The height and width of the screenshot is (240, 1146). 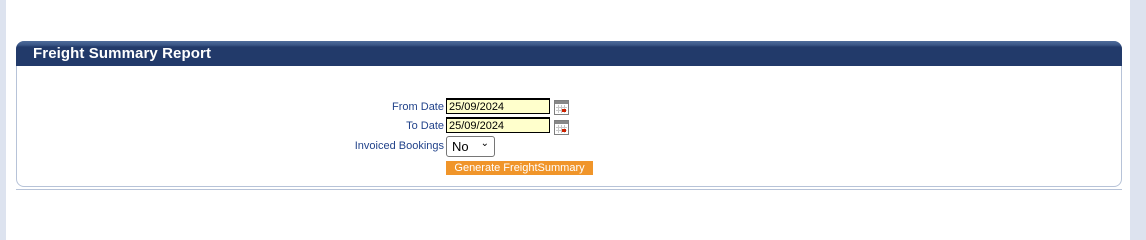 What do you see at coordinates (418, 107) in the screenshot?
I see `from-date-label: From Date` at bounding box center [418, 107].